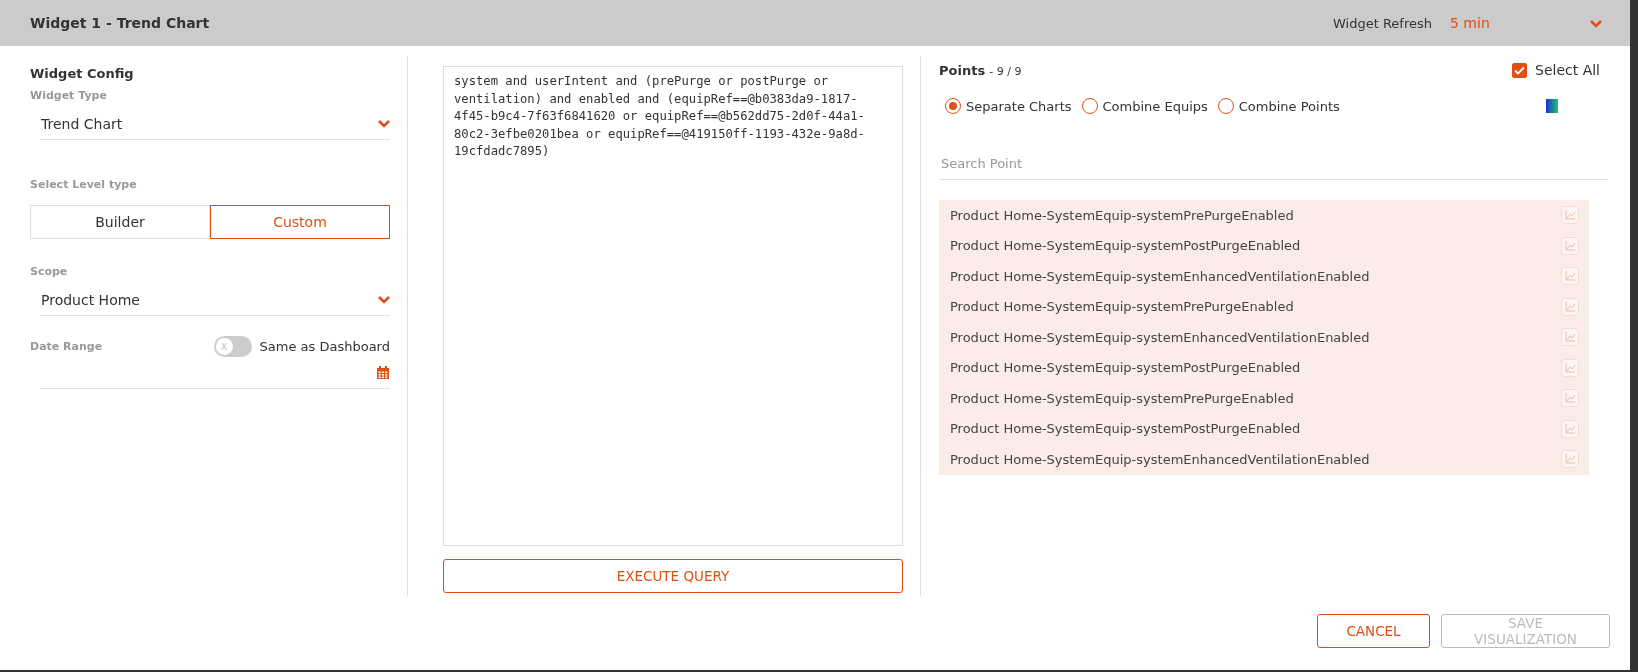  Describe the element at coordinates (1144, 106) in the screenshot. I see `chart-mode-radio: Combine Equips` at that location.